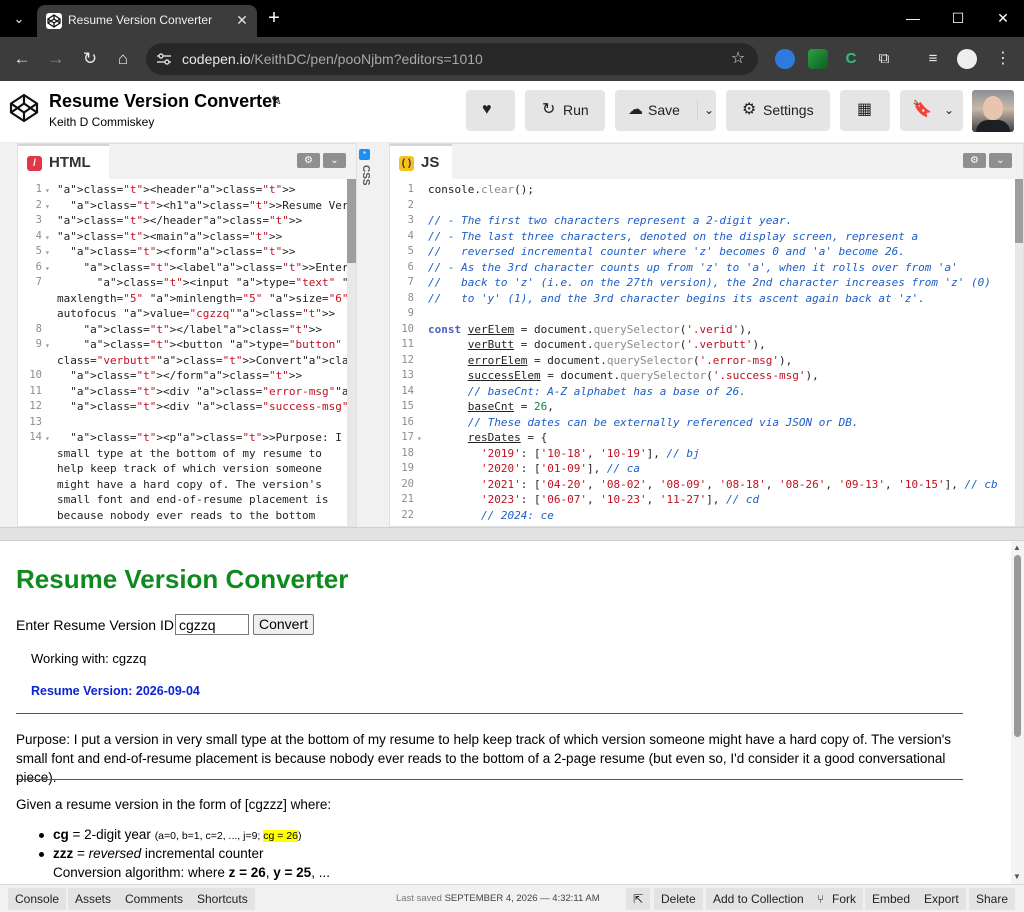  Describe the element at coordinates (931, 110) in the screenshot. I see `bookmark-button: 🔖 ⌄` at that location.